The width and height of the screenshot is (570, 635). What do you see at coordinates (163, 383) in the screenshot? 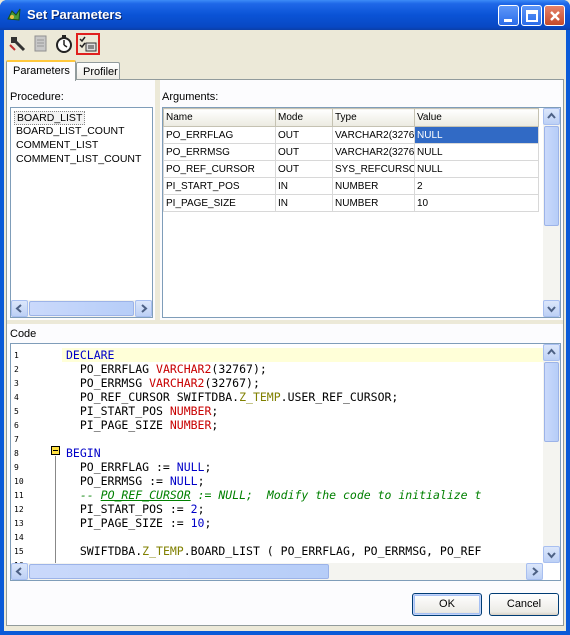
I see `code-line: PO_ERRMSG VARCHAR2(32767);` at bounding box center [163, 383].